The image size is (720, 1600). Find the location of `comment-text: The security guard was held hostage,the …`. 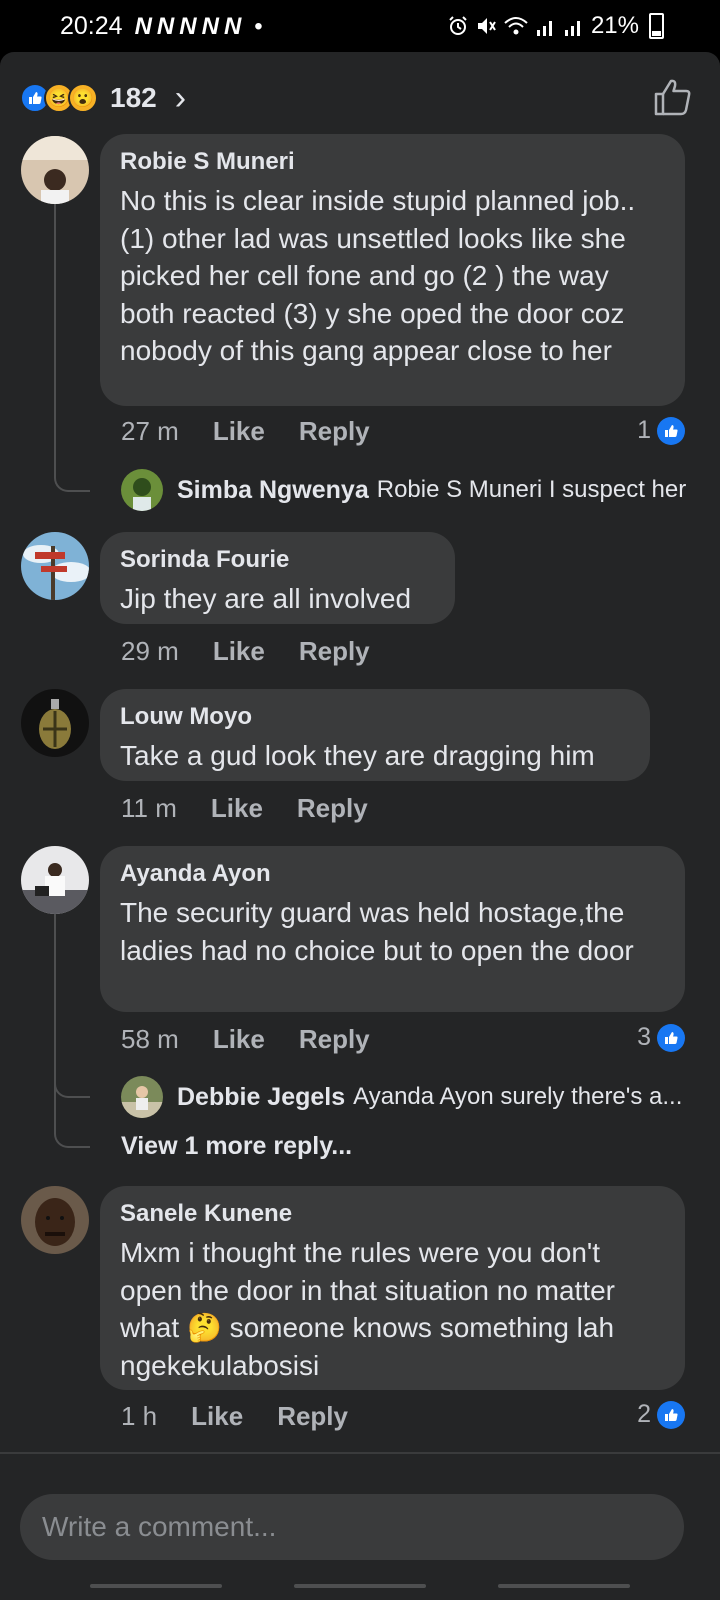

comment-text: The security guard was held hostage,the … is located at coordinates (377, 931).